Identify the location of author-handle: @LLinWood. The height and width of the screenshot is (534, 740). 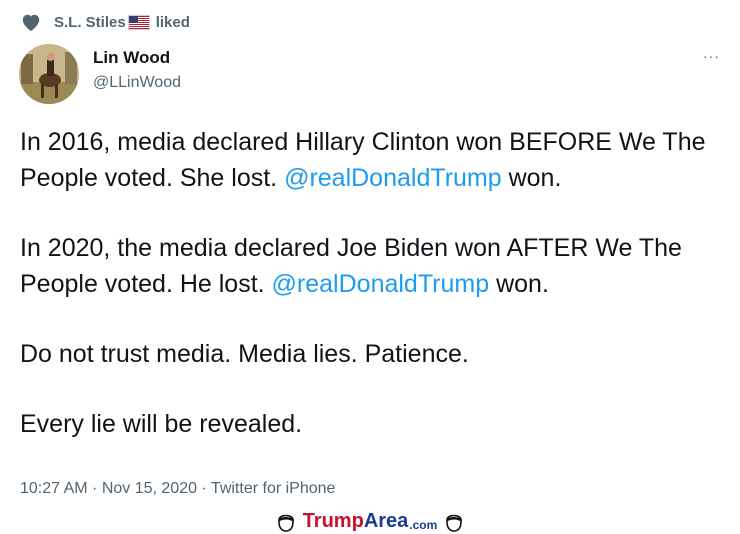
(137, 83).